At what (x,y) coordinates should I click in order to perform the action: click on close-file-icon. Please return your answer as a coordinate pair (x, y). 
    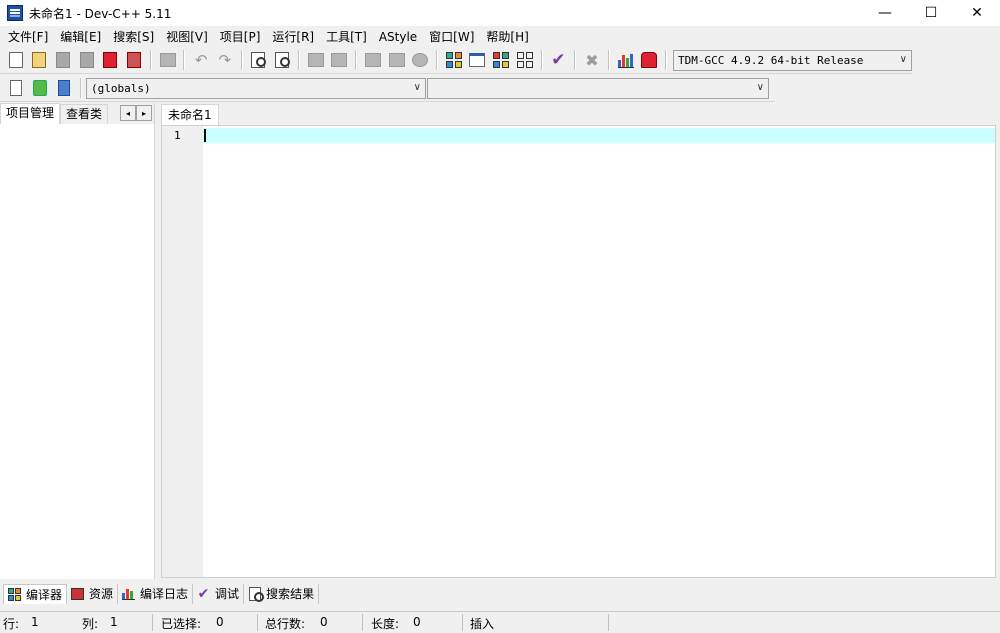
    Looking at the image, I should click on (110, 60).